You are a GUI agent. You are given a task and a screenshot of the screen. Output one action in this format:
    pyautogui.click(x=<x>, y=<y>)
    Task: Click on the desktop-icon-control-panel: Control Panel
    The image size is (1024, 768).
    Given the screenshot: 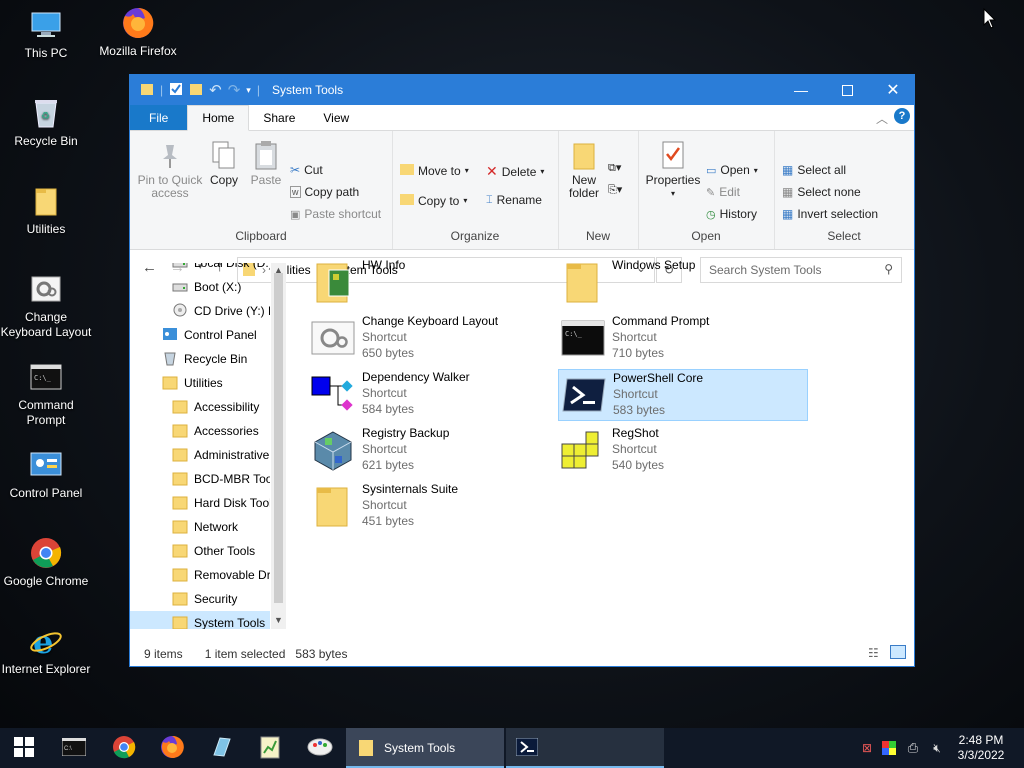 What is the action you would take?
    pyautogui.click(x=46, y=474)
    